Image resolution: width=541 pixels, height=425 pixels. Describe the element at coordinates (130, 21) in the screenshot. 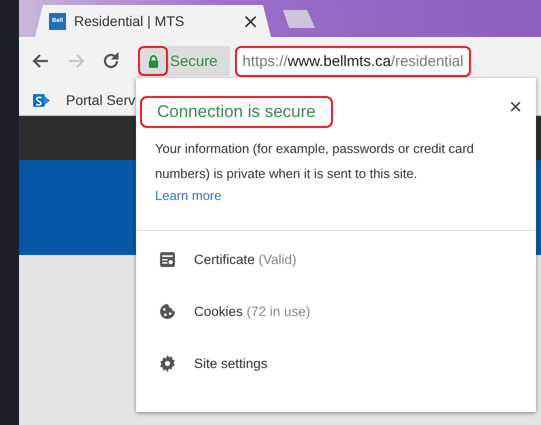

I see `tab-title: Residential | MTS` at that location.